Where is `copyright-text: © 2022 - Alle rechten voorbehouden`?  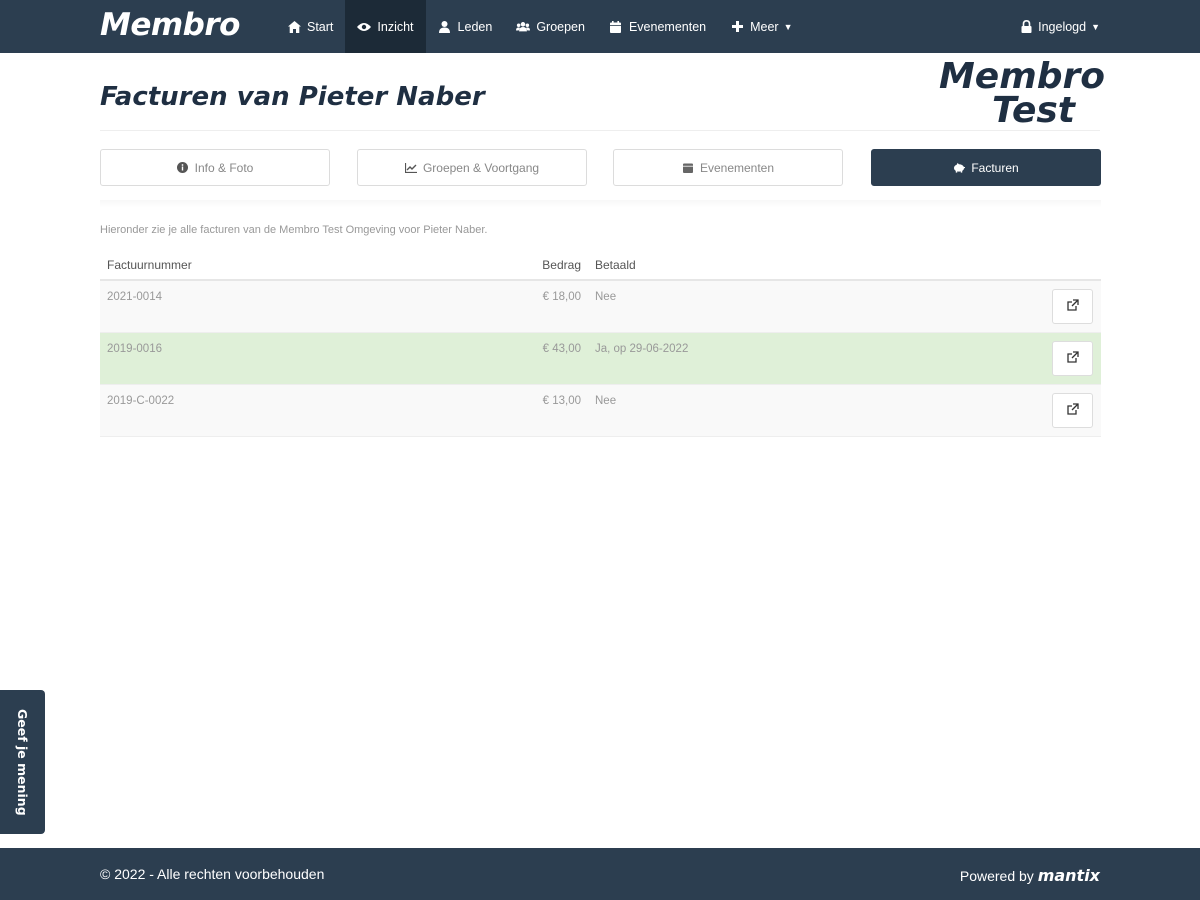 copyright-text: © 2022 - Alle rechten voorbehouden is located at coordinates (212, 874).